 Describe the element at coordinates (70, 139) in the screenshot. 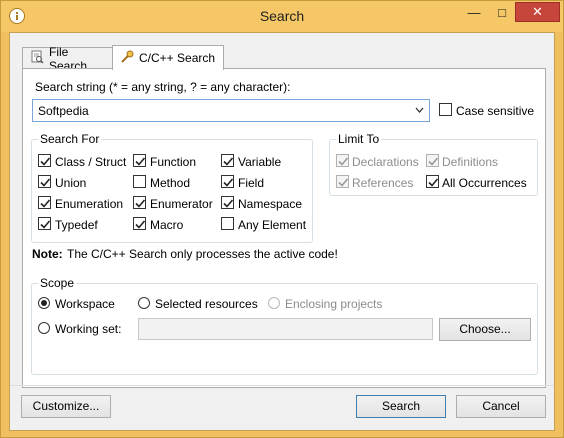

I see `search-for-title: Search For` at that location.